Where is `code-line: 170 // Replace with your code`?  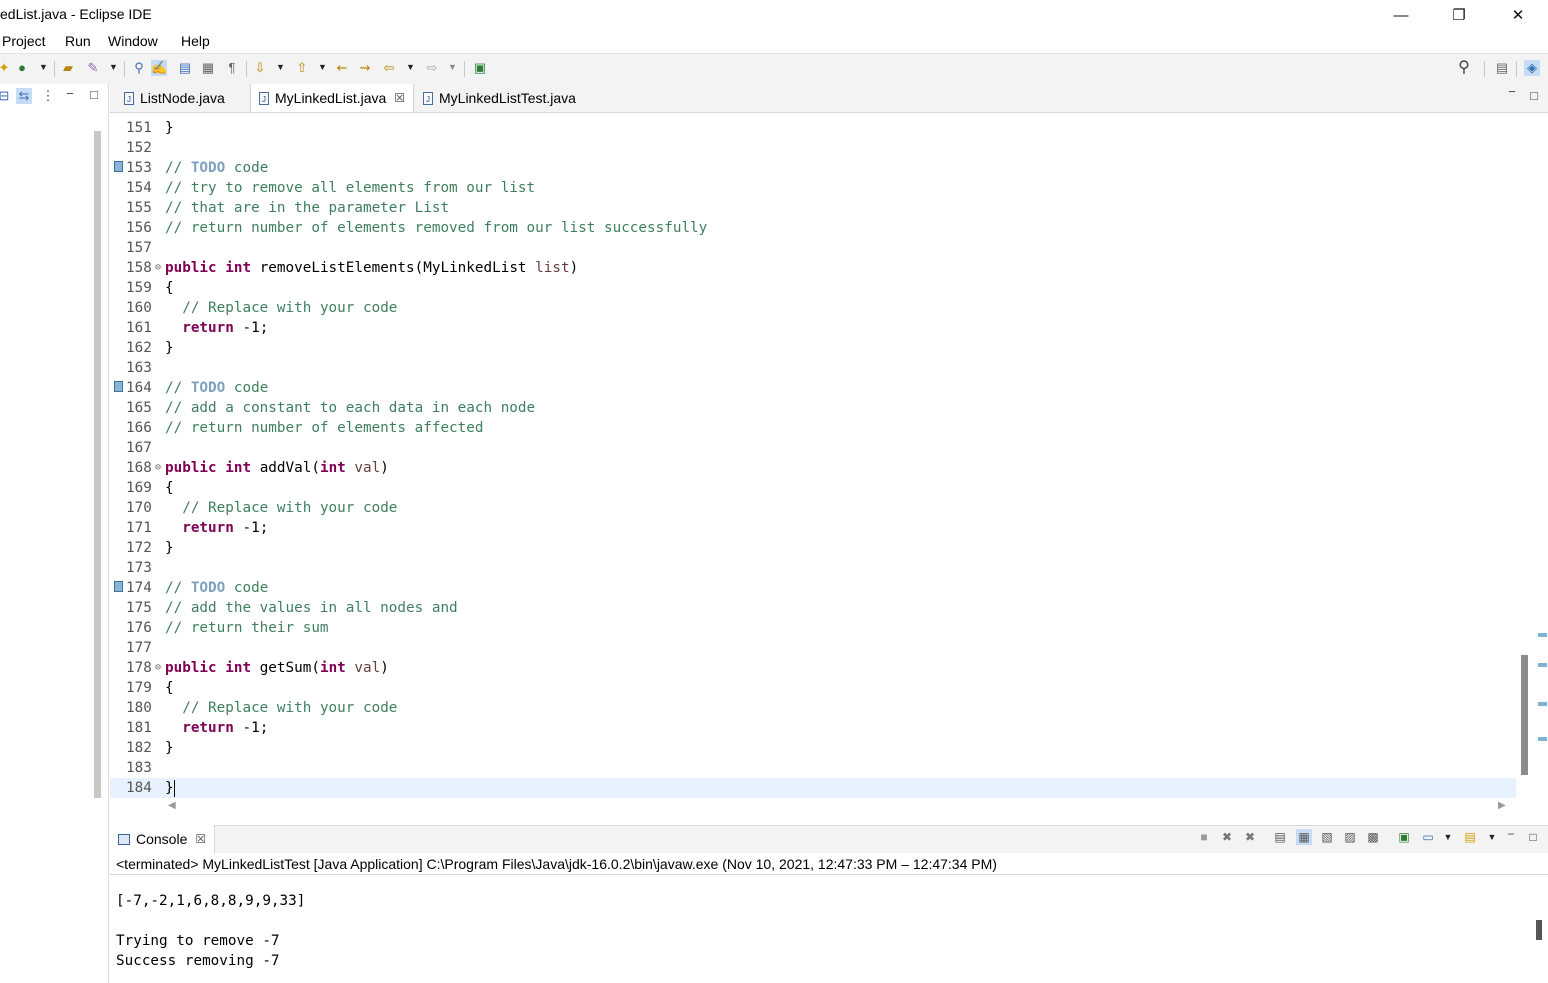 code-line: 170 // Replace with your code is located at coordinates (813, 508).